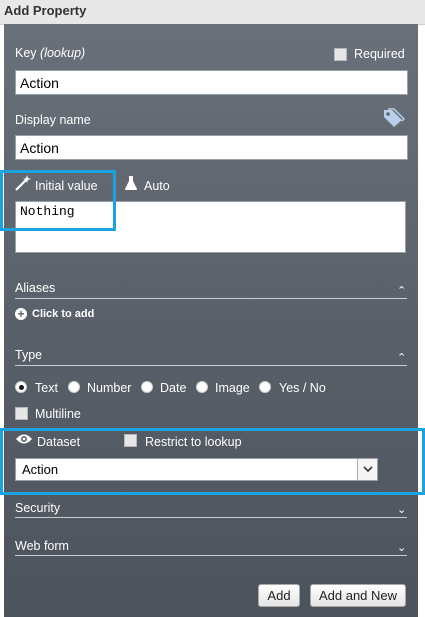  I want to click on add-and-new-button: Add and New, so click(358, 595).